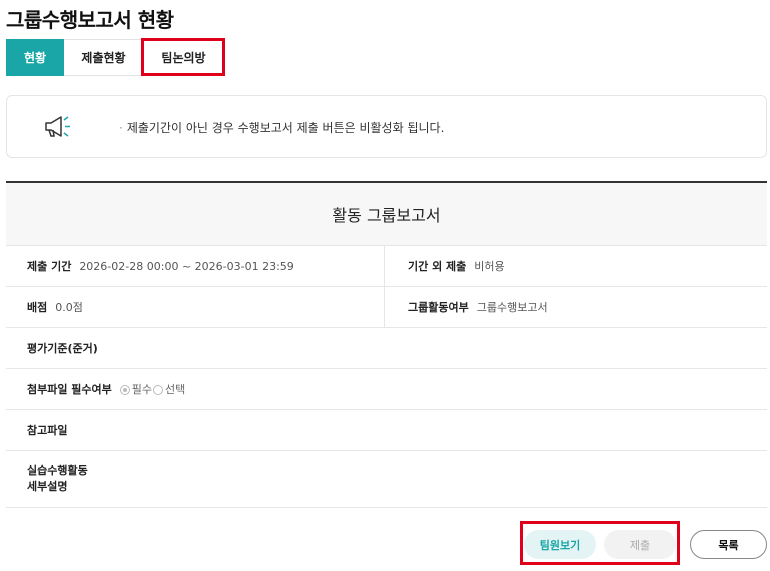  What do you see at coordinates (37, 307) in the screenshot?
I see `score-label: 배점` at bounding box center [37, 307].